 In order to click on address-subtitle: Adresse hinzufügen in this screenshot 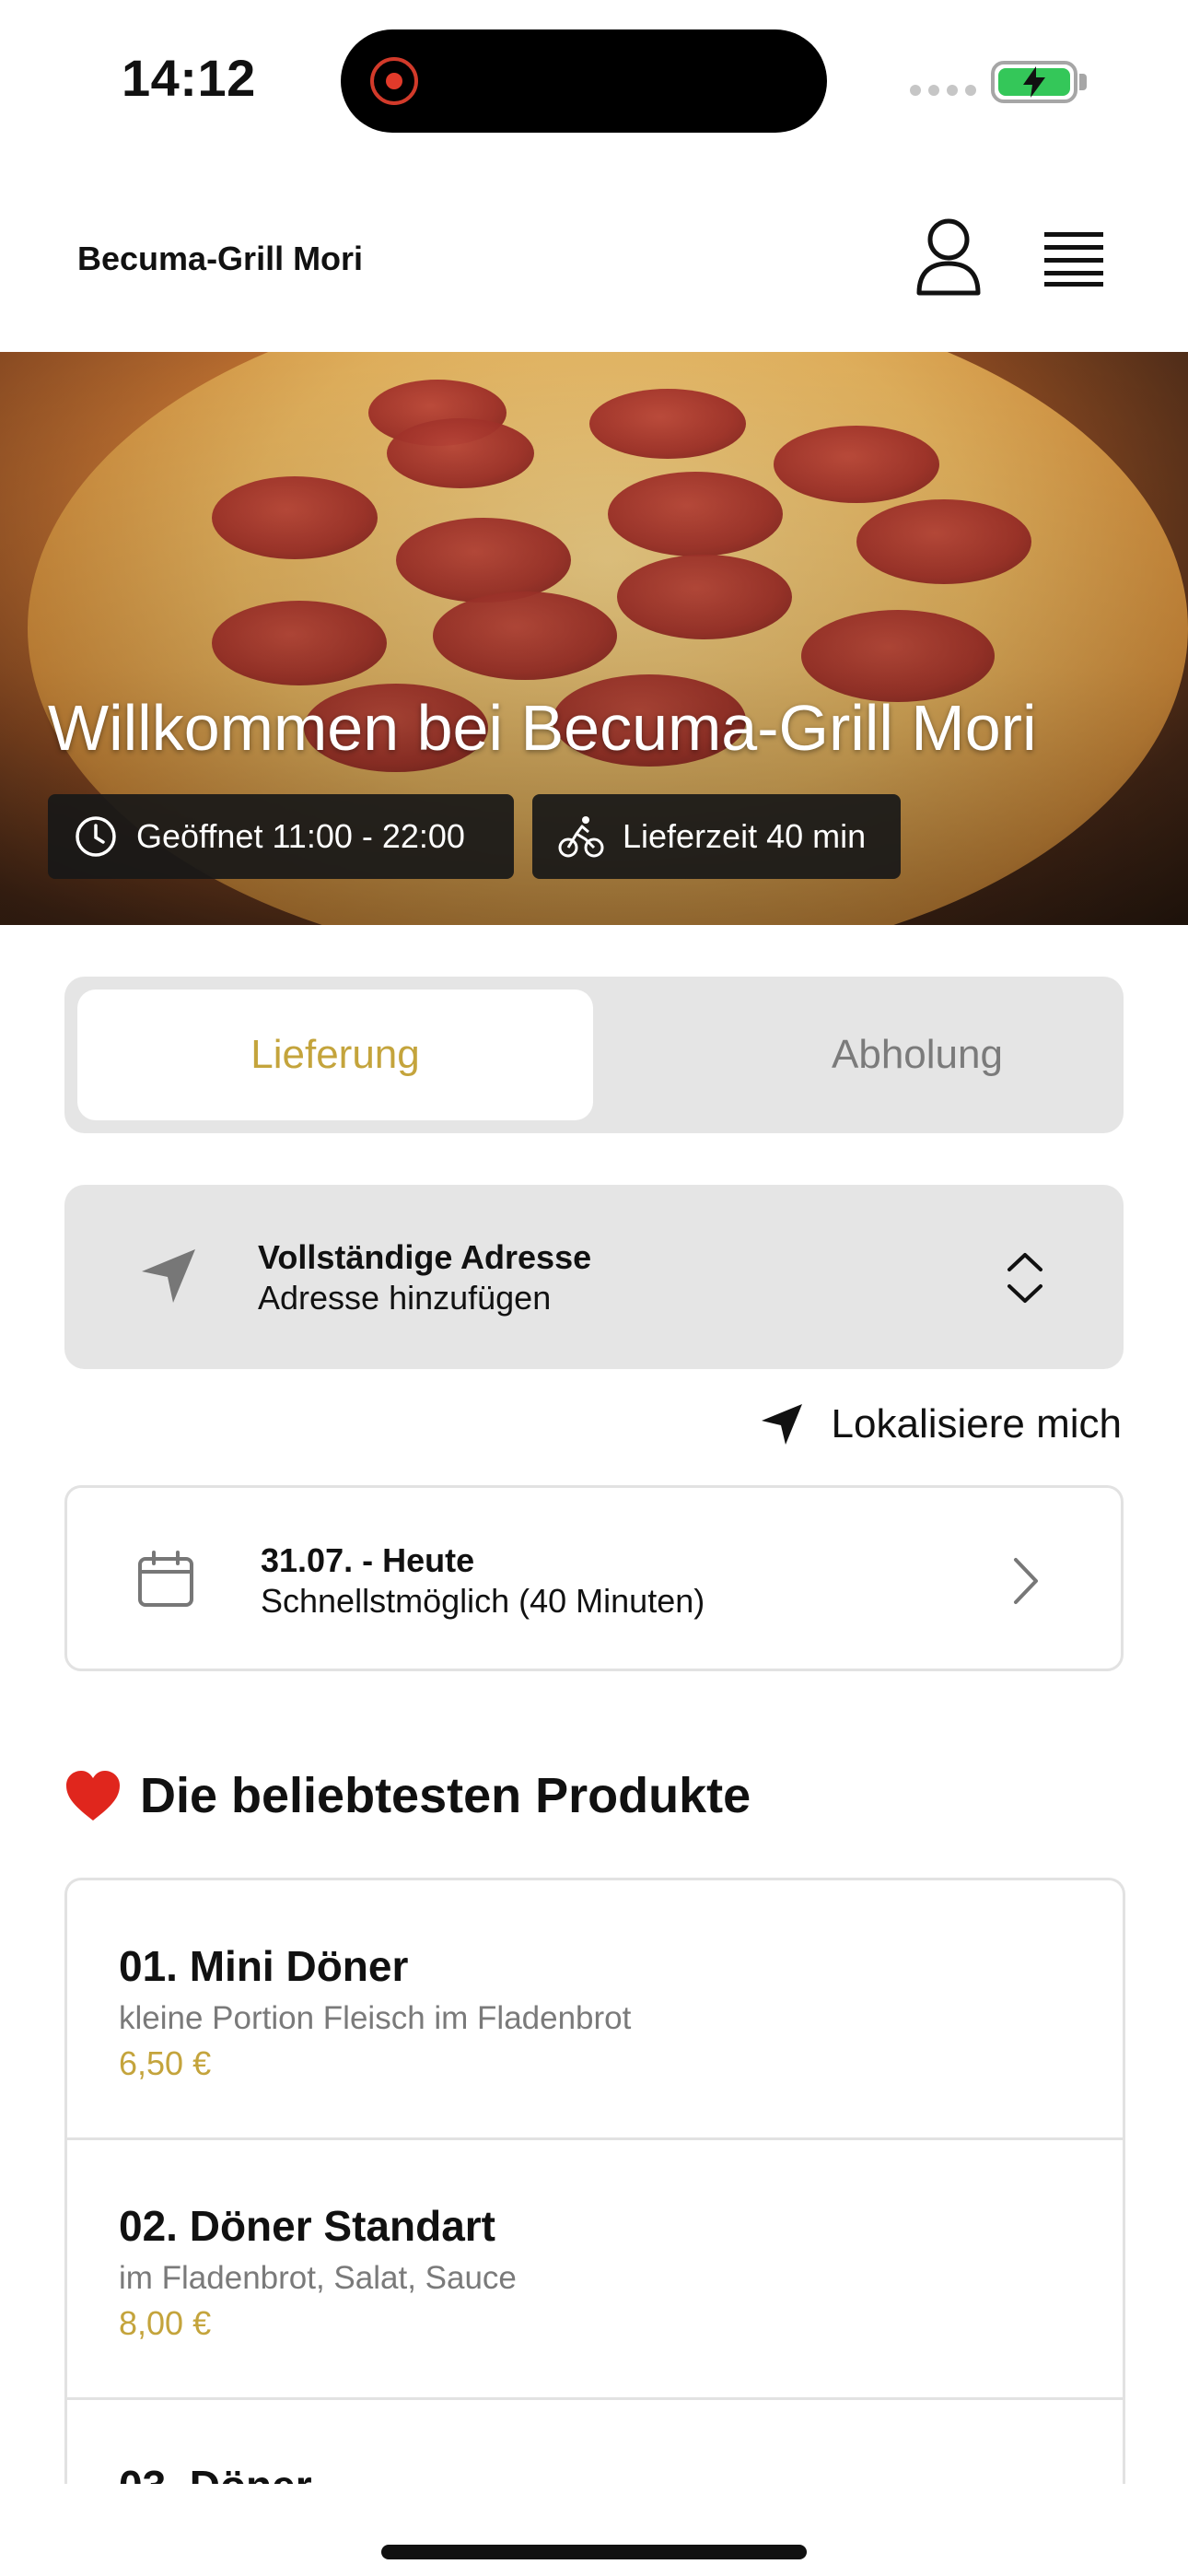, I will do `click(405, 1298)`.